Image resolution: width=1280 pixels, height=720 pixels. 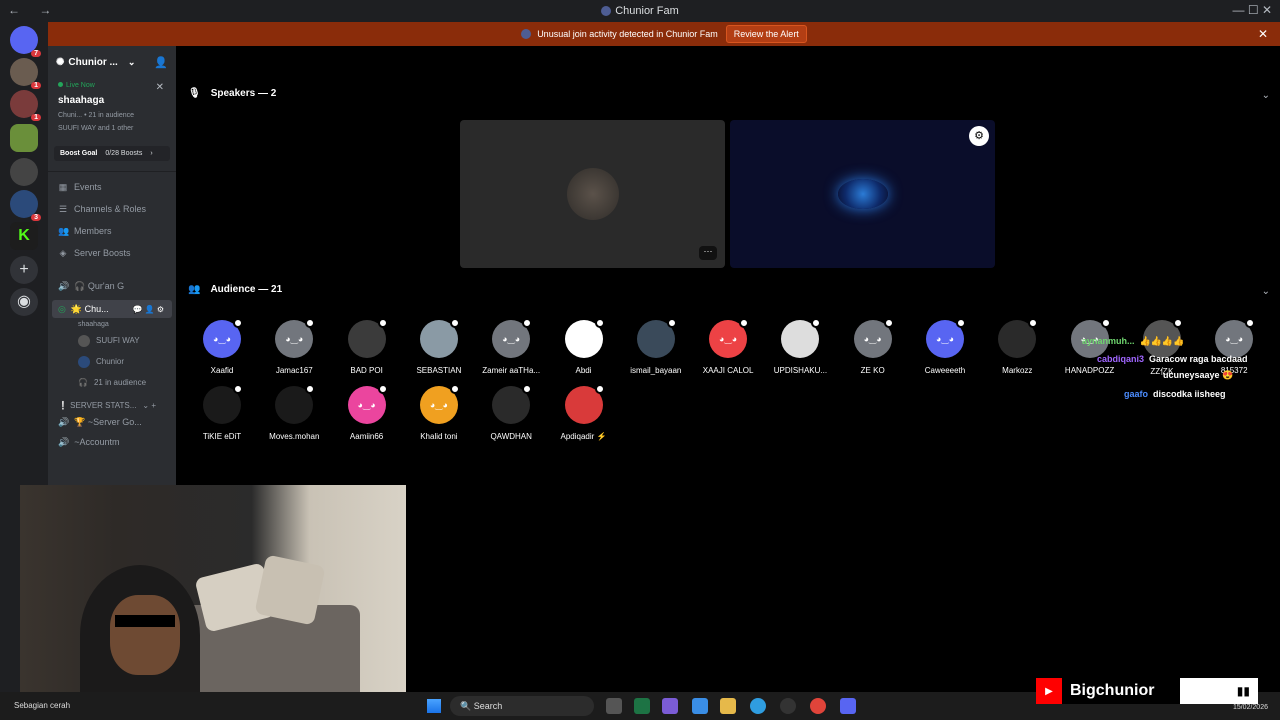 I want to click on audience-member: ◕‿◕ Jamac167, so click(x=294, y=346).